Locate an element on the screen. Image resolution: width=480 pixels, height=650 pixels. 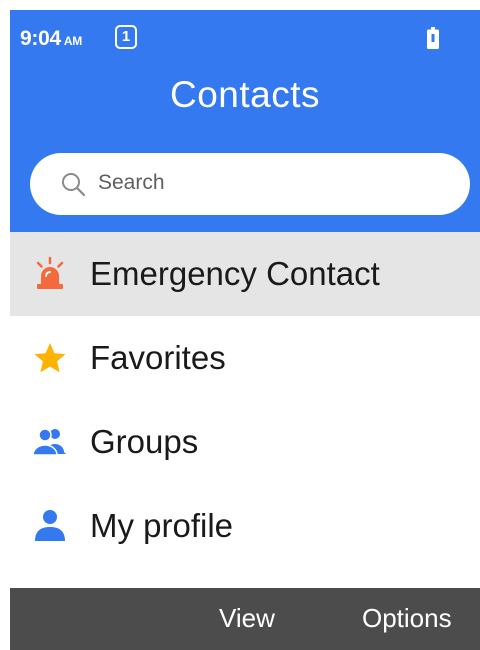
softkey-view: View is located at coordinates (247, 618).